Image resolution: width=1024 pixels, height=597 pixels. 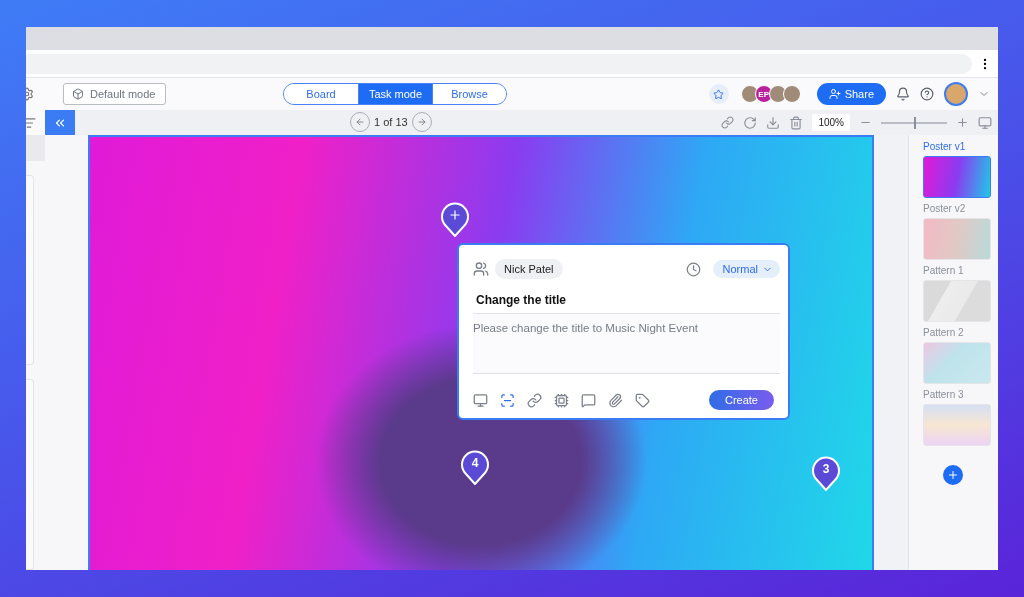 I want to click on cube-icon, so click(x=78, y=94).